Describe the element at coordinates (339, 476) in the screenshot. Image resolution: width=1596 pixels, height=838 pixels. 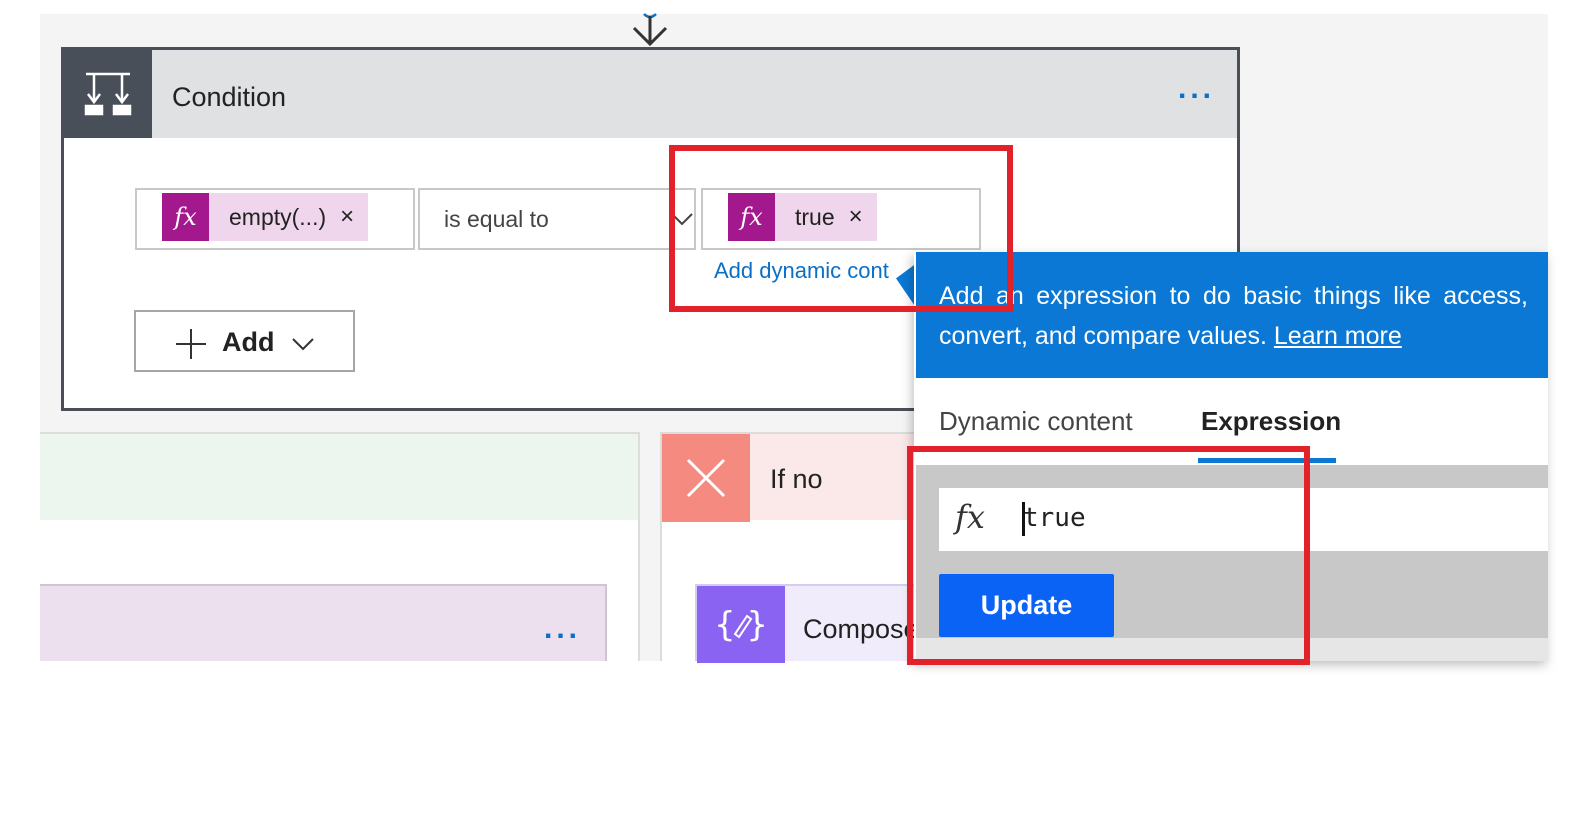
I see `if-yes-header` at that location.